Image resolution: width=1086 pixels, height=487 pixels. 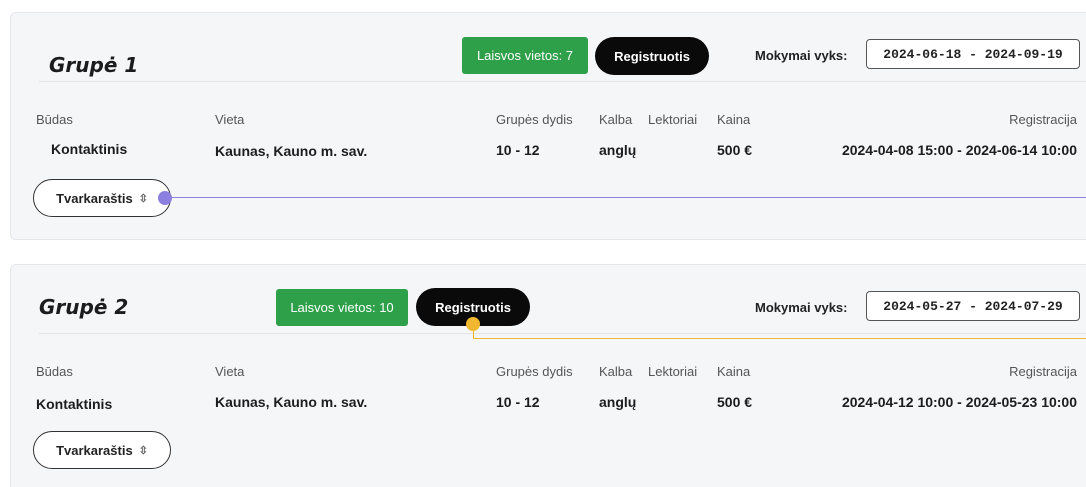 I want to click on register-button: Registruotis, so click(x=652, y=56).